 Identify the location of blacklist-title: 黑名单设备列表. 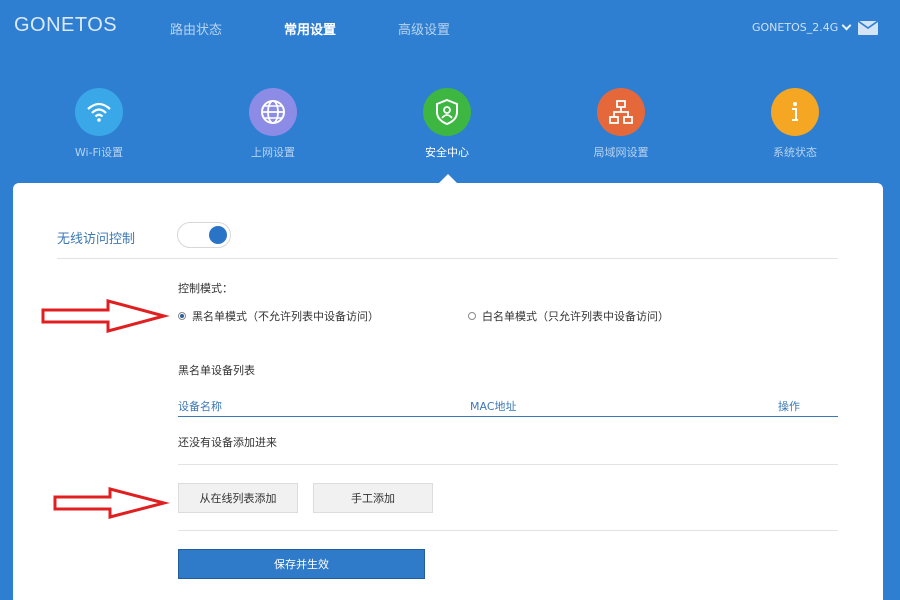
(216, 370).